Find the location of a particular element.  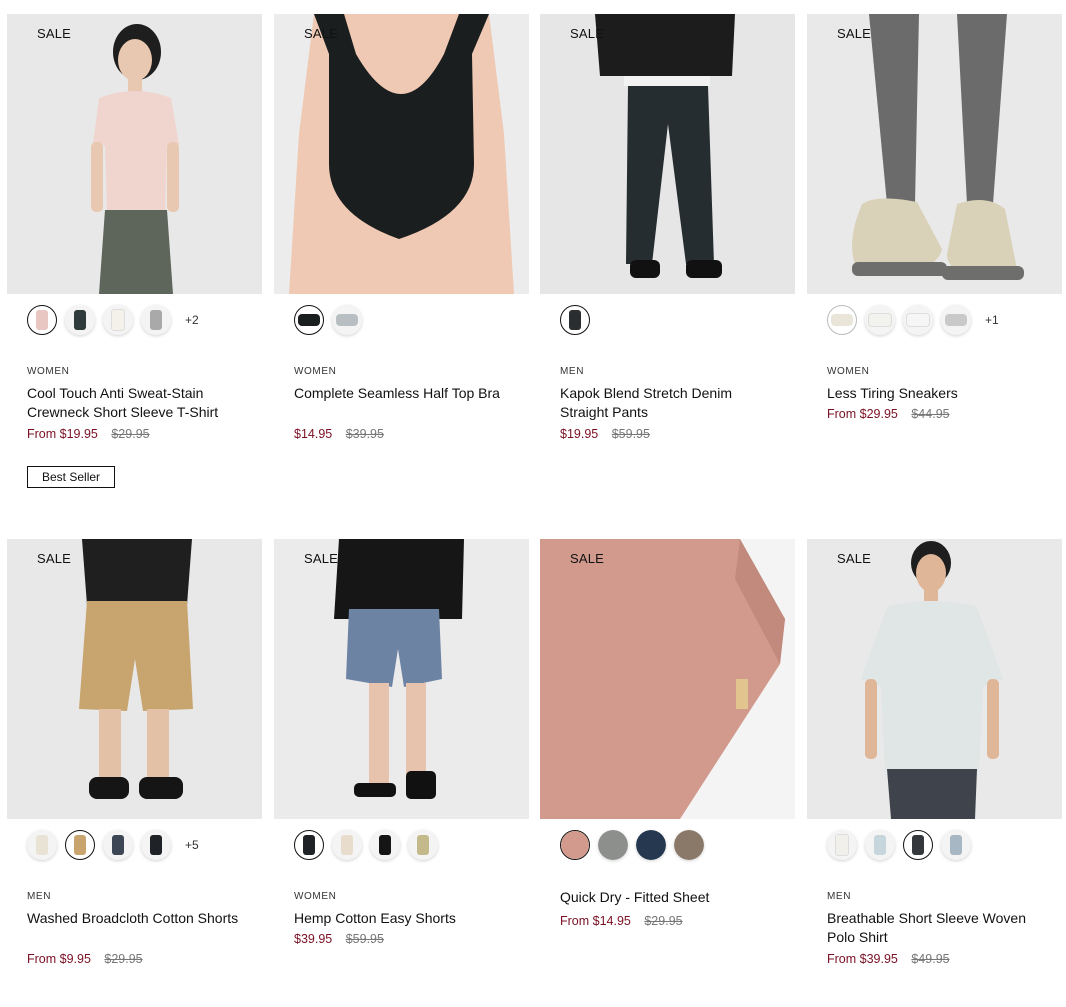

price-row: $39.95 $59.95 is located at coordinates (339, 939).